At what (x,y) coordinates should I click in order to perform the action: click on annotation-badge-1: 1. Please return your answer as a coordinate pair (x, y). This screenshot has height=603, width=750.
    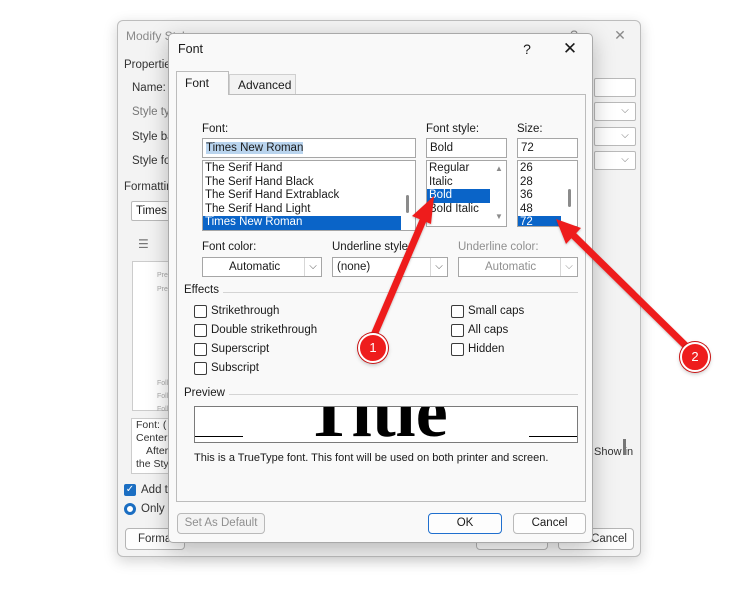
    Looking at the image, I should click on (373, 348).